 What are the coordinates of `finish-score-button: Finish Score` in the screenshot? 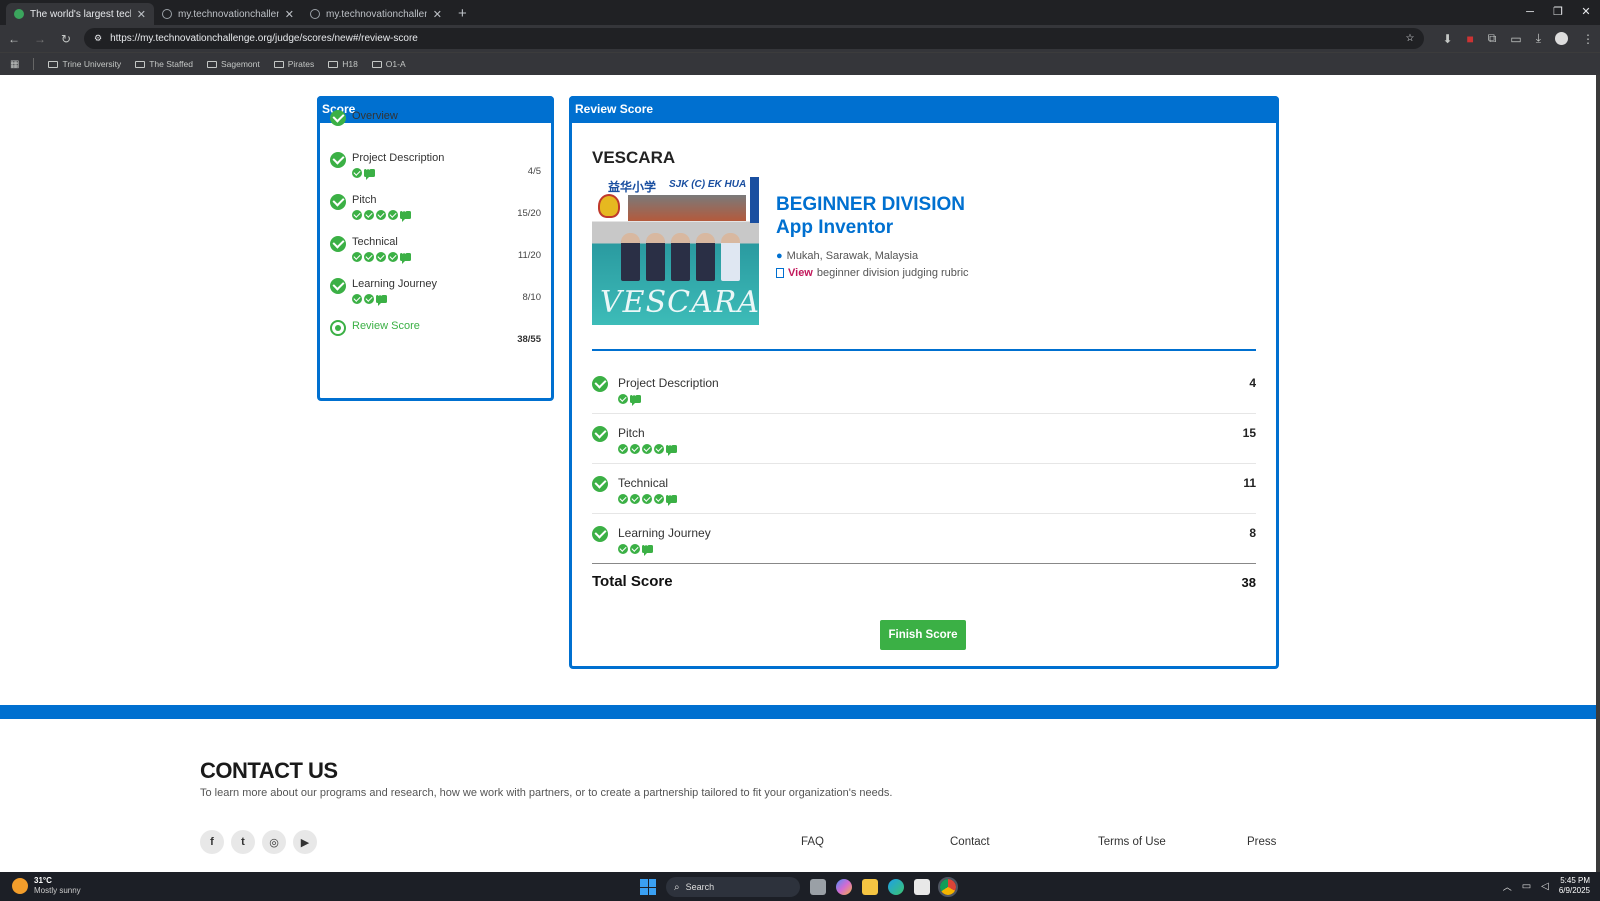 It's located at (923, 635).